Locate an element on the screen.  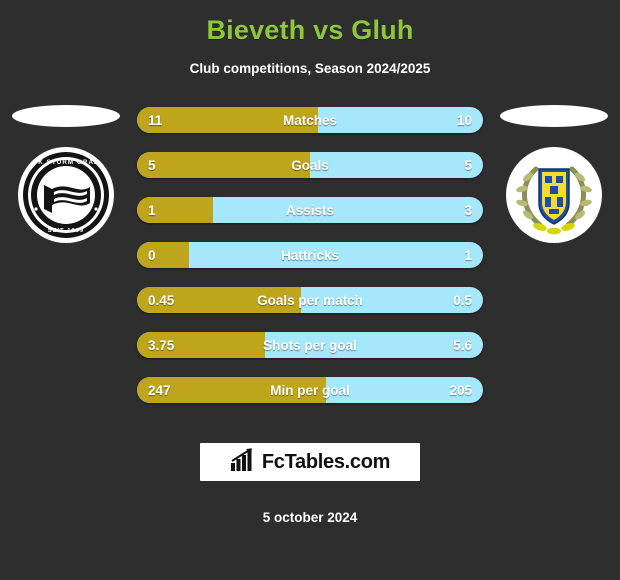
svg-text: SEIT 1909 is located at coordinates (66, 231).